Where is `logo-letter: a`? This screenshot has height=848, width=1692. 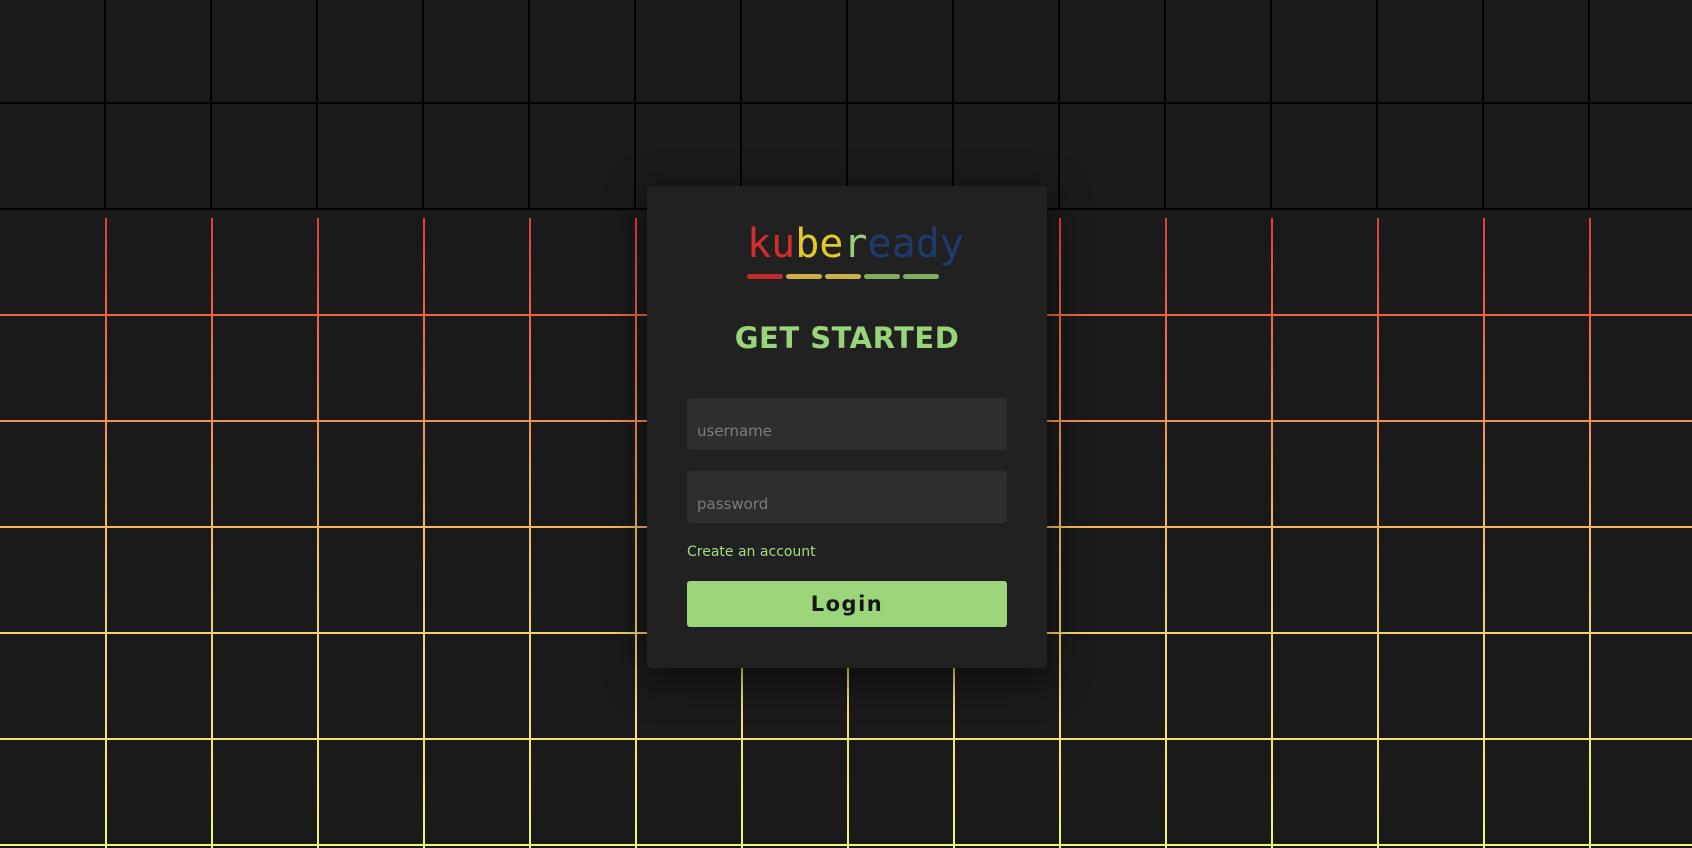 logo-letter: a is located at coordinates (903, 244).